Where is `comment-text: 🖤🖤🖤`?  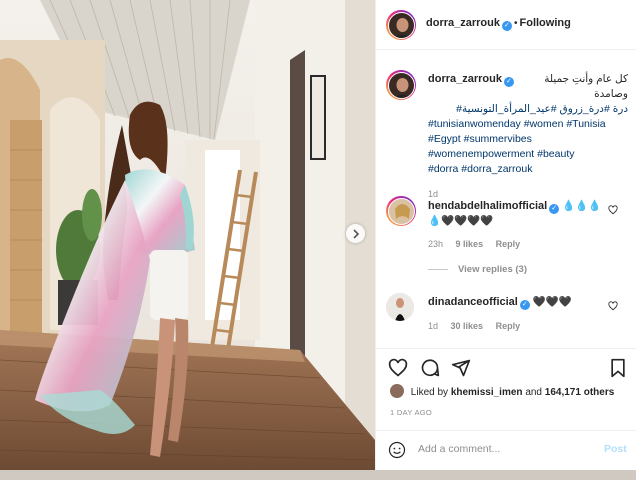 comment-text: 🖤🖤🖤 is located at coordinates (552, 302).